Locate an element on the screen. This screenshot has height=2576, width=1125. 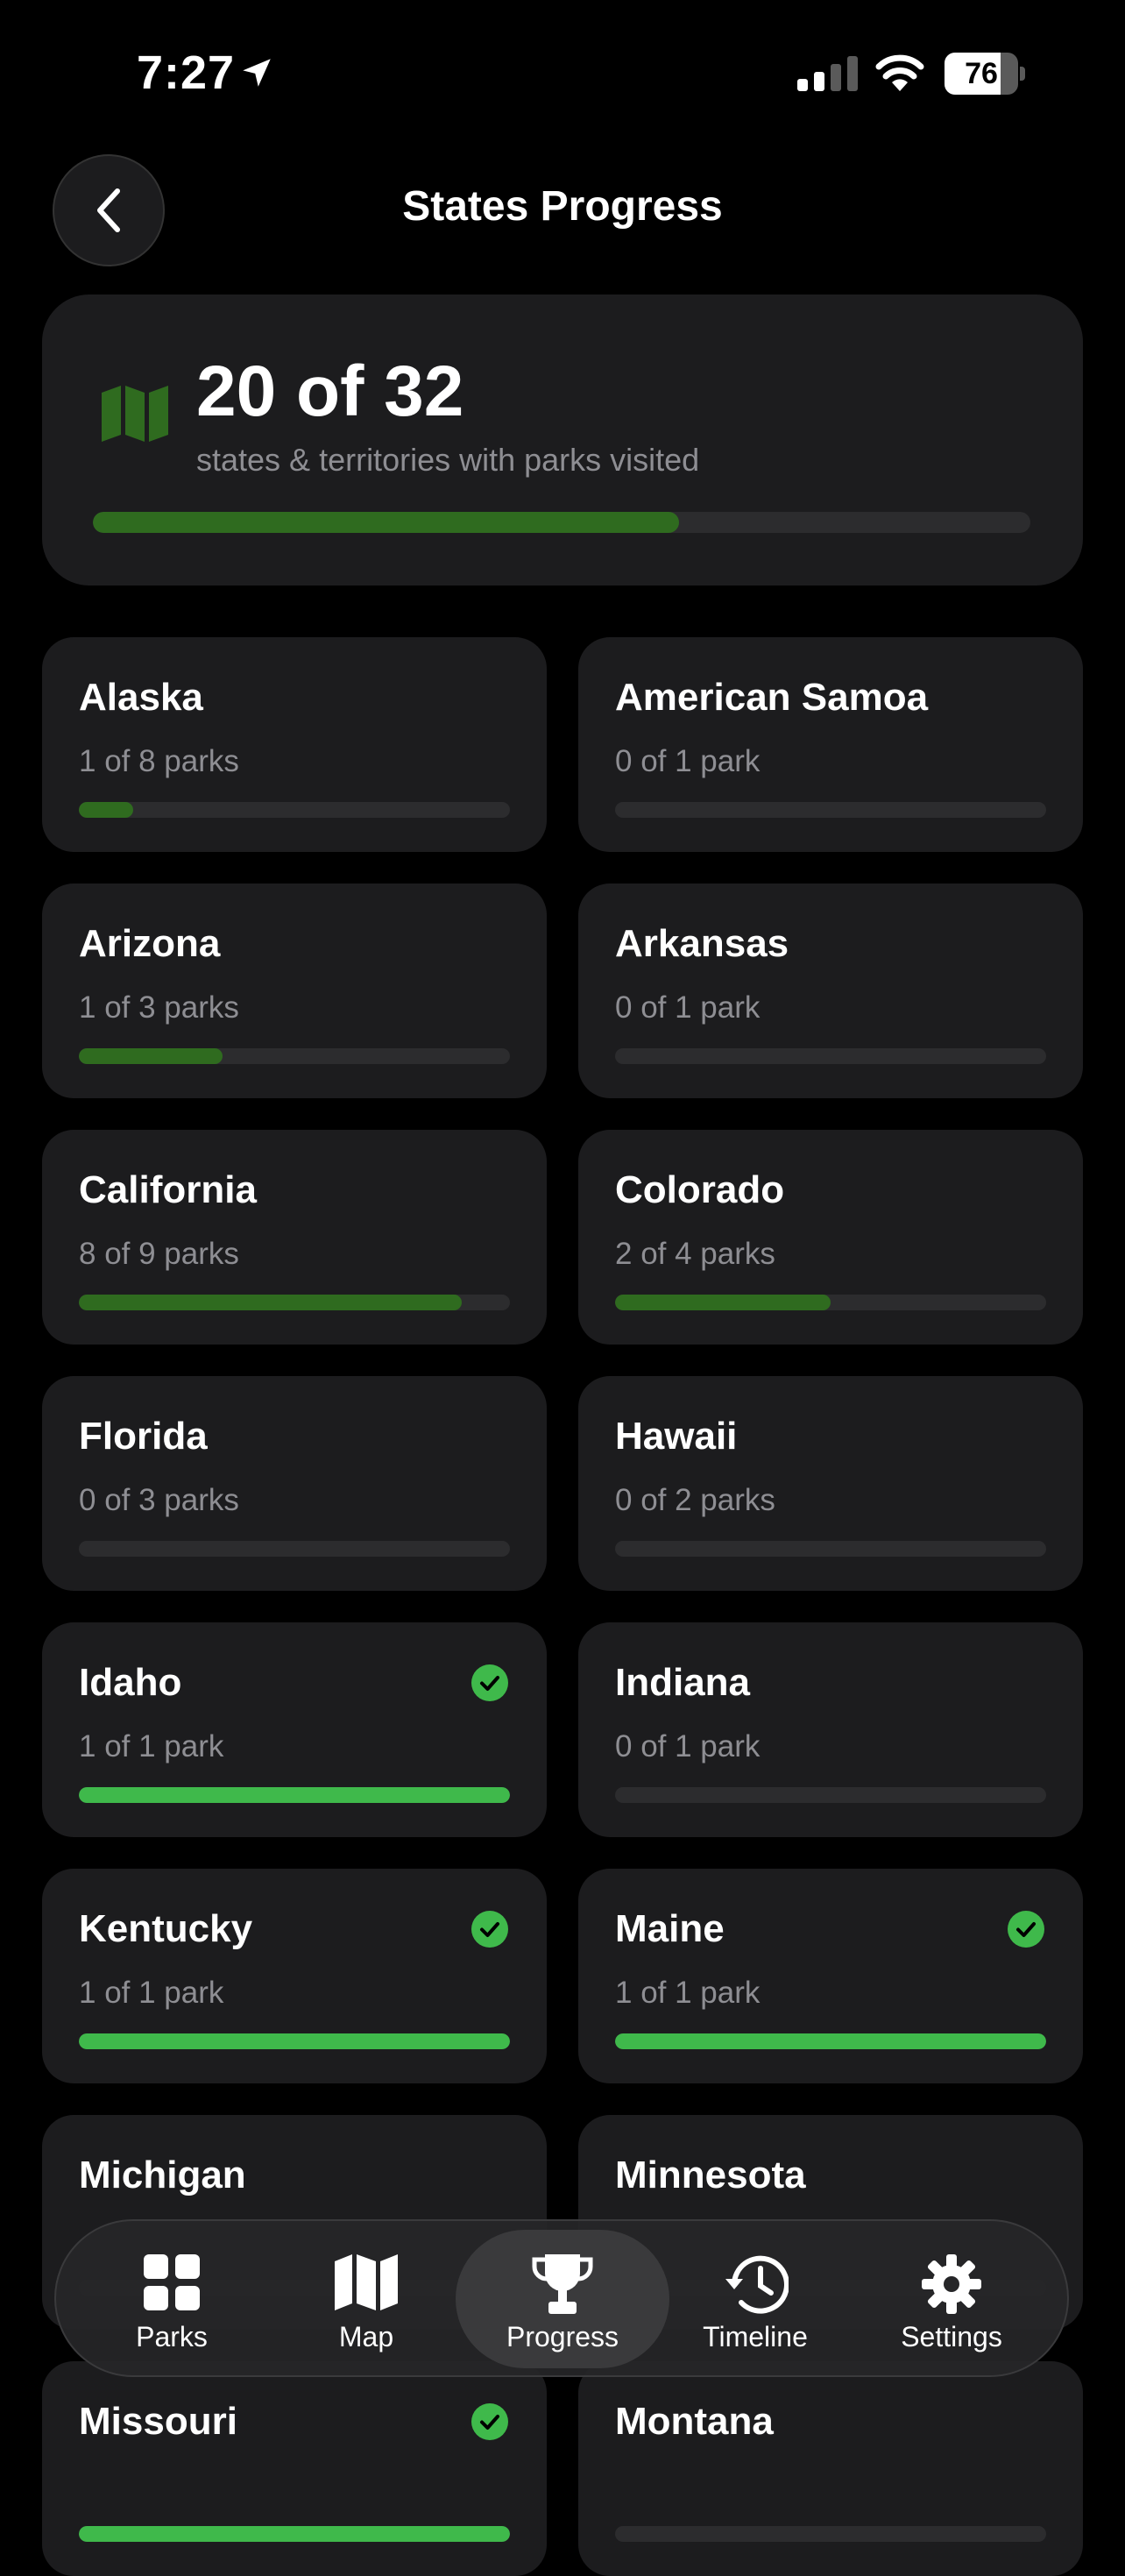
state-card: Indiana 0 of 1 park is located at coordinates (830, 1729).